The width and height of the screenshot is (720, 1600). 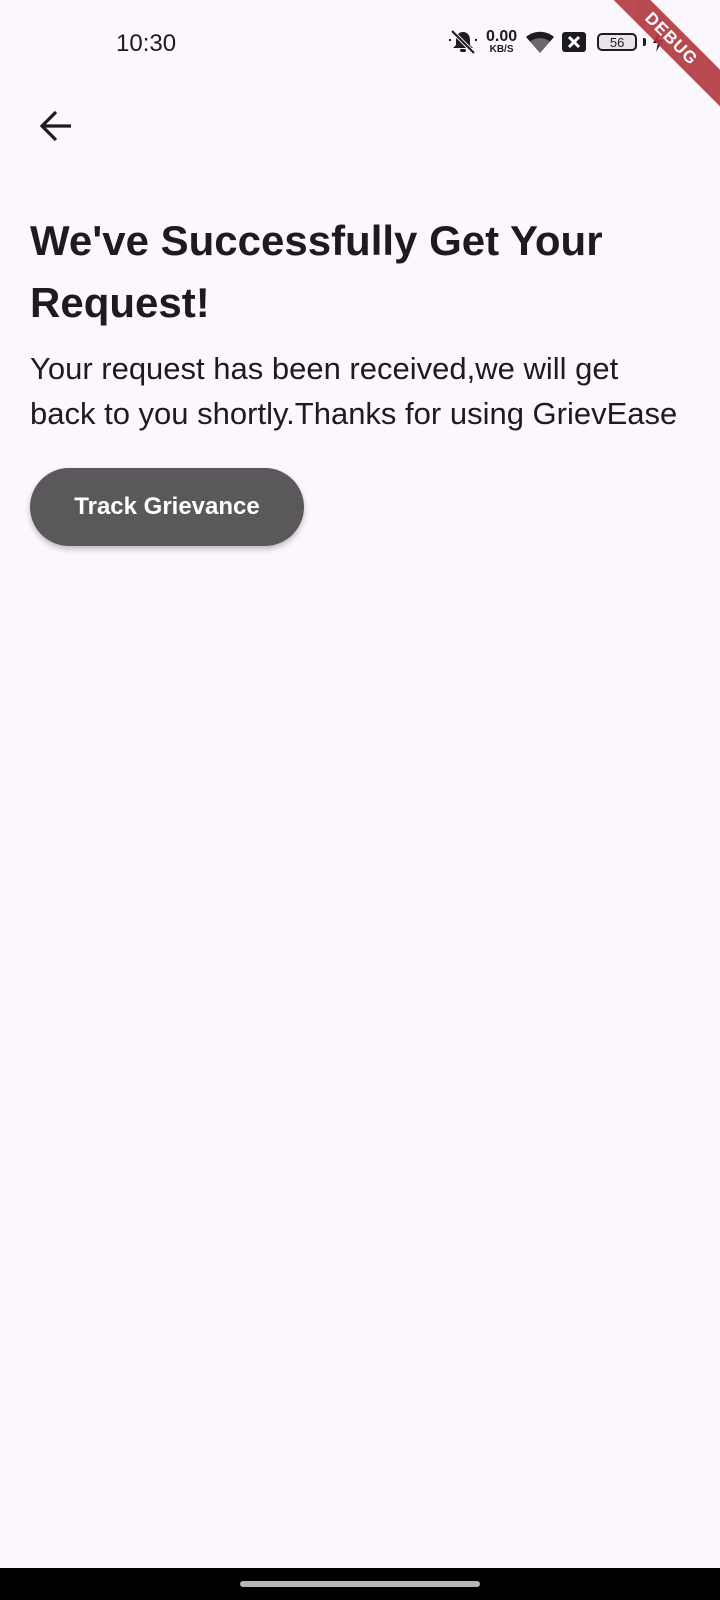 I want to click on net-speed: 0.00 KB/S, so click(x=501, y=42).